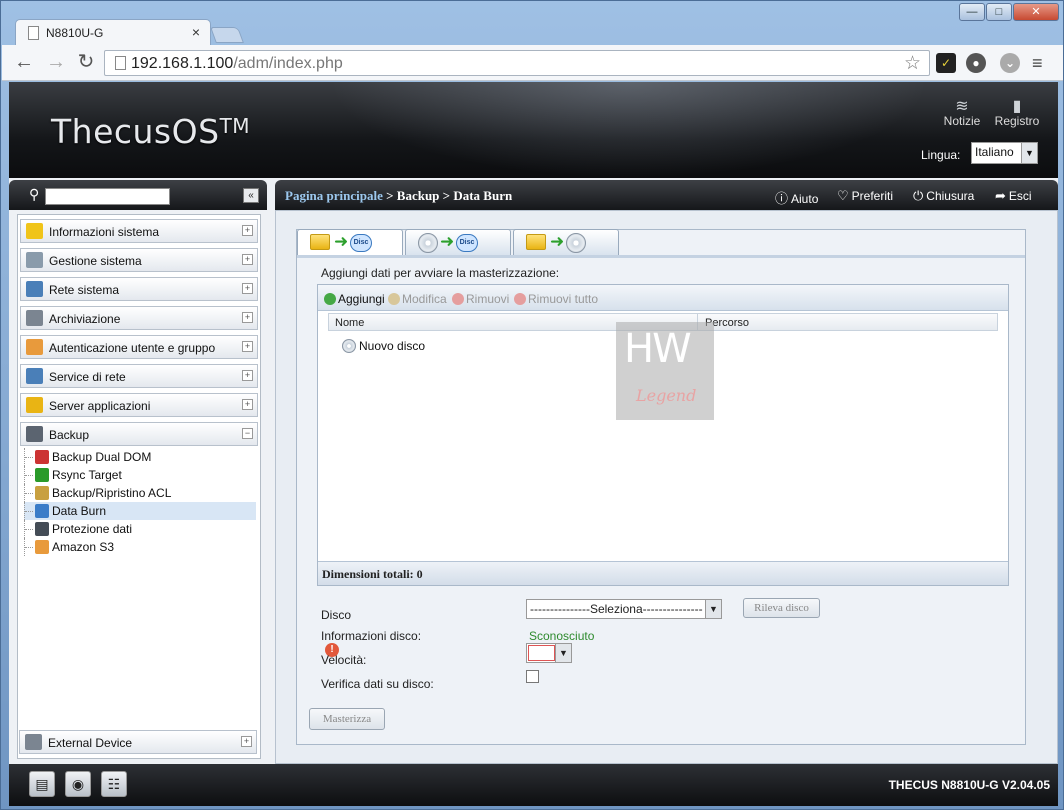 This screenshot has width=1064, height=810. What do you see at coordinates (24, 63) in the screenshot?
I see `back-arrow-icon: ←` at bounding box center [24, 63].